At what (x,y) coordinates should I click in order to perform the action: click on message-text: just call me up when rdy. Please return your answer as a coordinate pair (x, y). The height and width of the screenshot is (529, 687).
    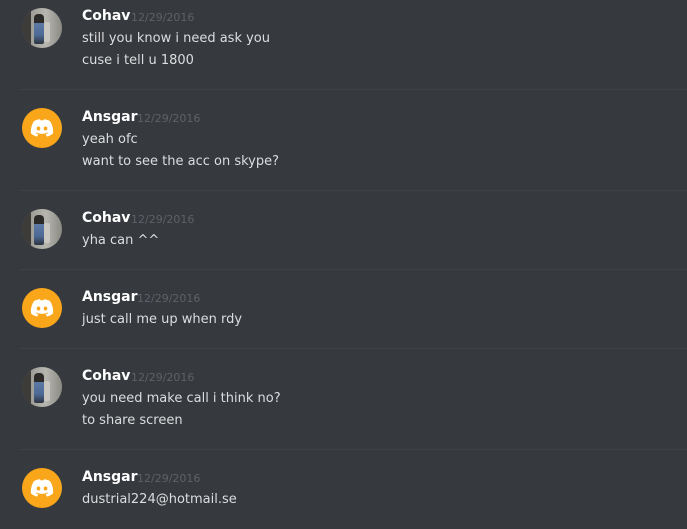
    Looking at the image, I should click on (162, 319).